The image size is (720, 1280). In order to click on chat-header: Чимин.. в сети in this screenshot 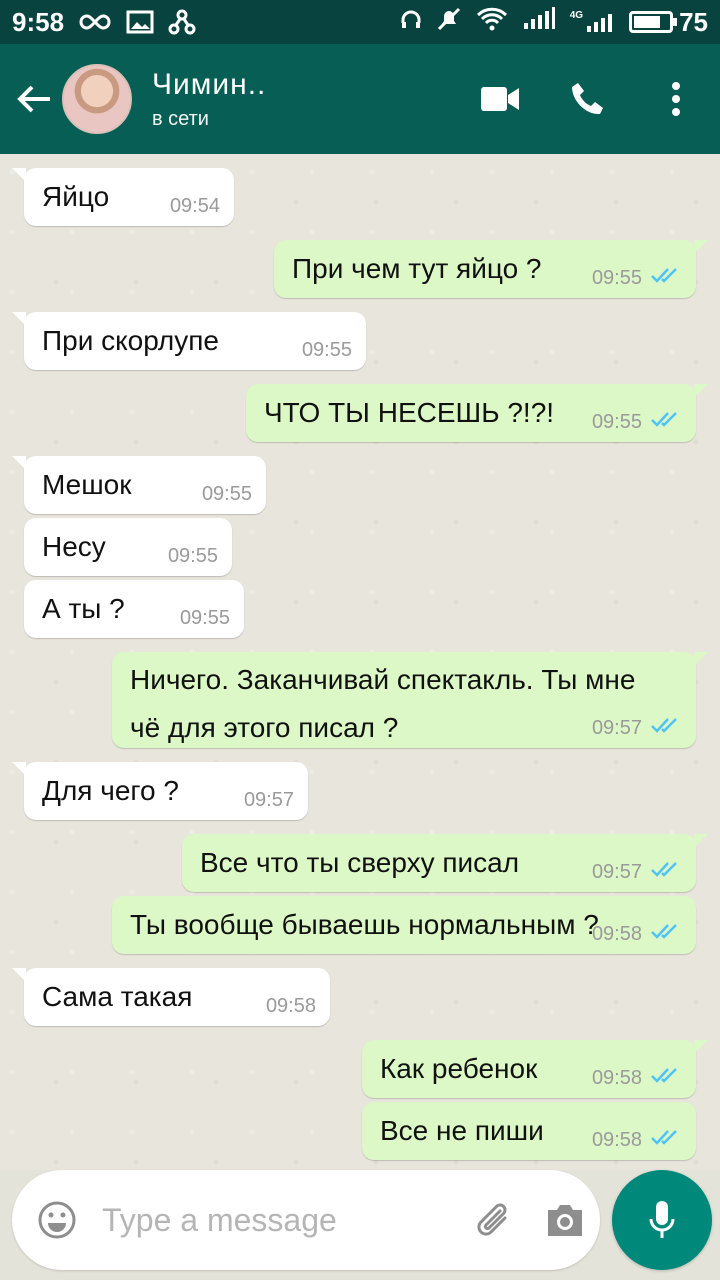, I will do `click(360, 99)`.